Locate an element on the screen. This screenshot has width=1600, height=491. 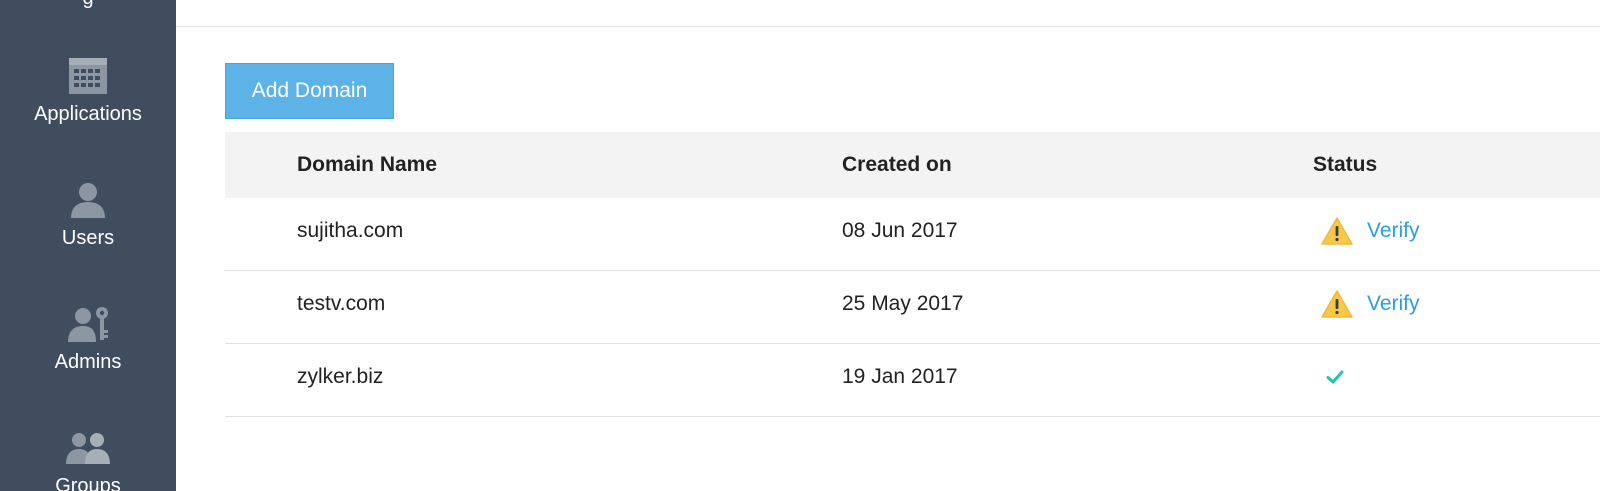
column-header-created-on: Created on is located at coordinates (897, 164).